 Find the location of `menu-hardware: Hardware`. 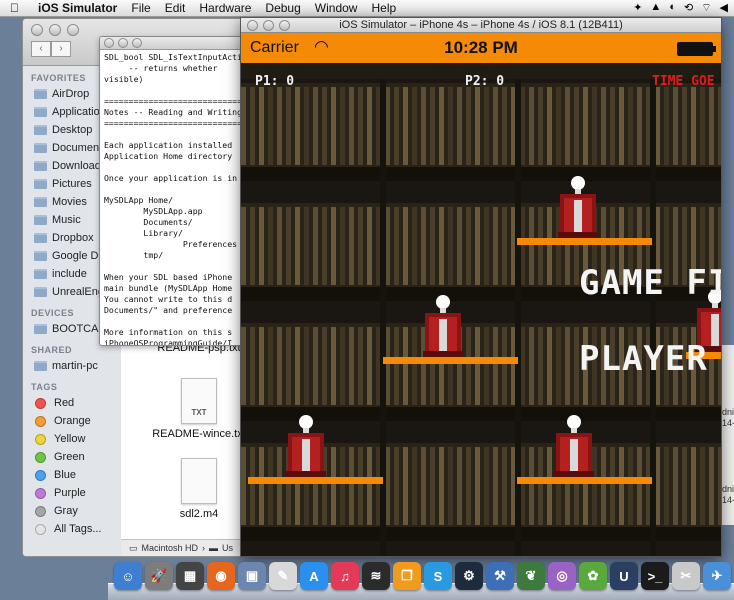

menu-hardware: Hardware is located at coordinates (225, 8).